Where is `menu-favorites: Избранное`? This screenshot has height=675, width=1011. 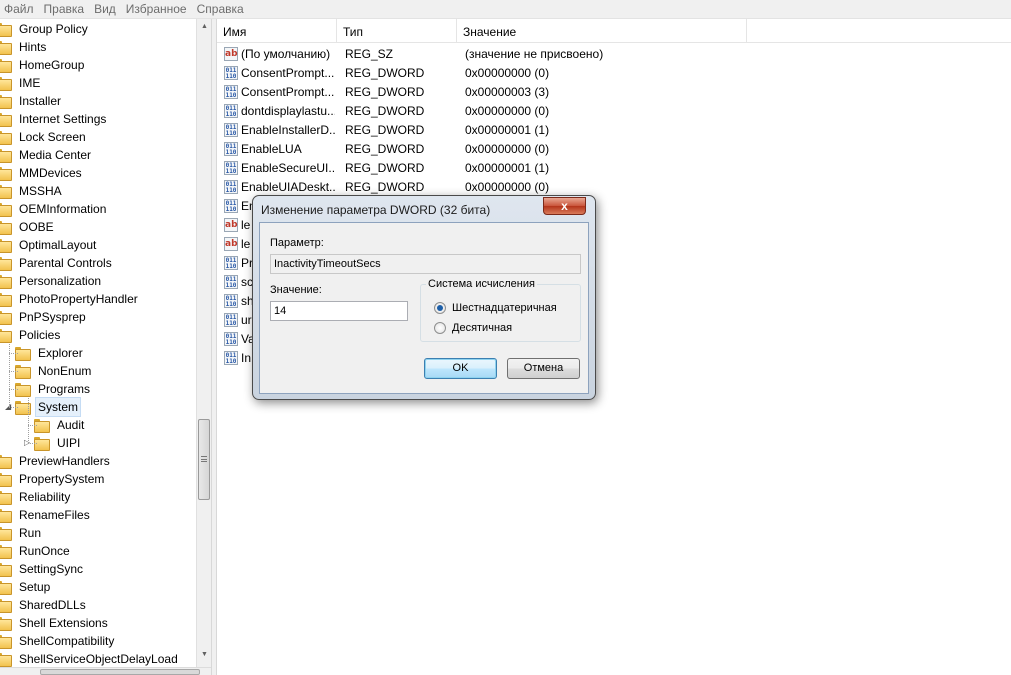
menu-favorites: Избранное is located at coordinates (159, 9).